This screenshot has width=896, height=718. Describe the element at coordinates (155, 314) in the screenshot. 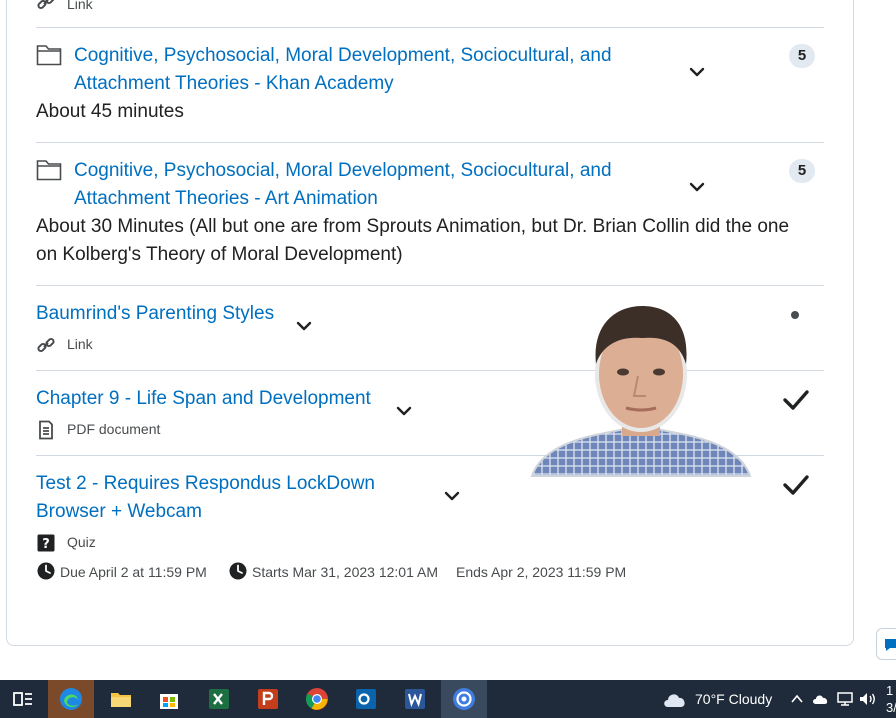

I see `baumrind-link-title: Baumrind's Parenting Styles` at that location.